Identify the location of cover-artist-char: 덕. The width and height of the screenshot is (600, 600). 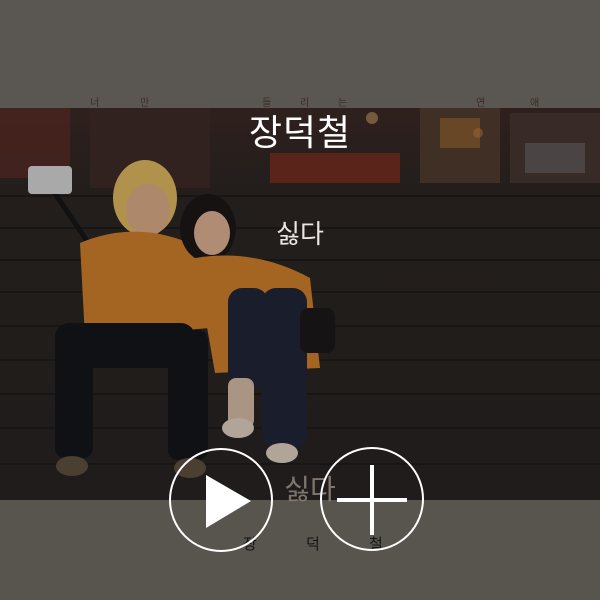
(313, 544).